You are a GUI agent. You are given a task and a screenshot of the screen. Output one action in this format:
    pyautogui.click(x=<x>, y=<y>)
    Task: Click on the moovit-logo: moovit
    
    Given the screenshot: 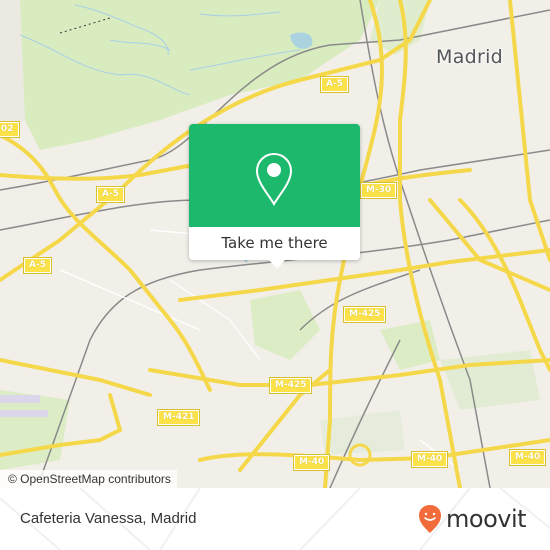 What is the action you would take?
    pyautogui.click(x=472, y=519)
    